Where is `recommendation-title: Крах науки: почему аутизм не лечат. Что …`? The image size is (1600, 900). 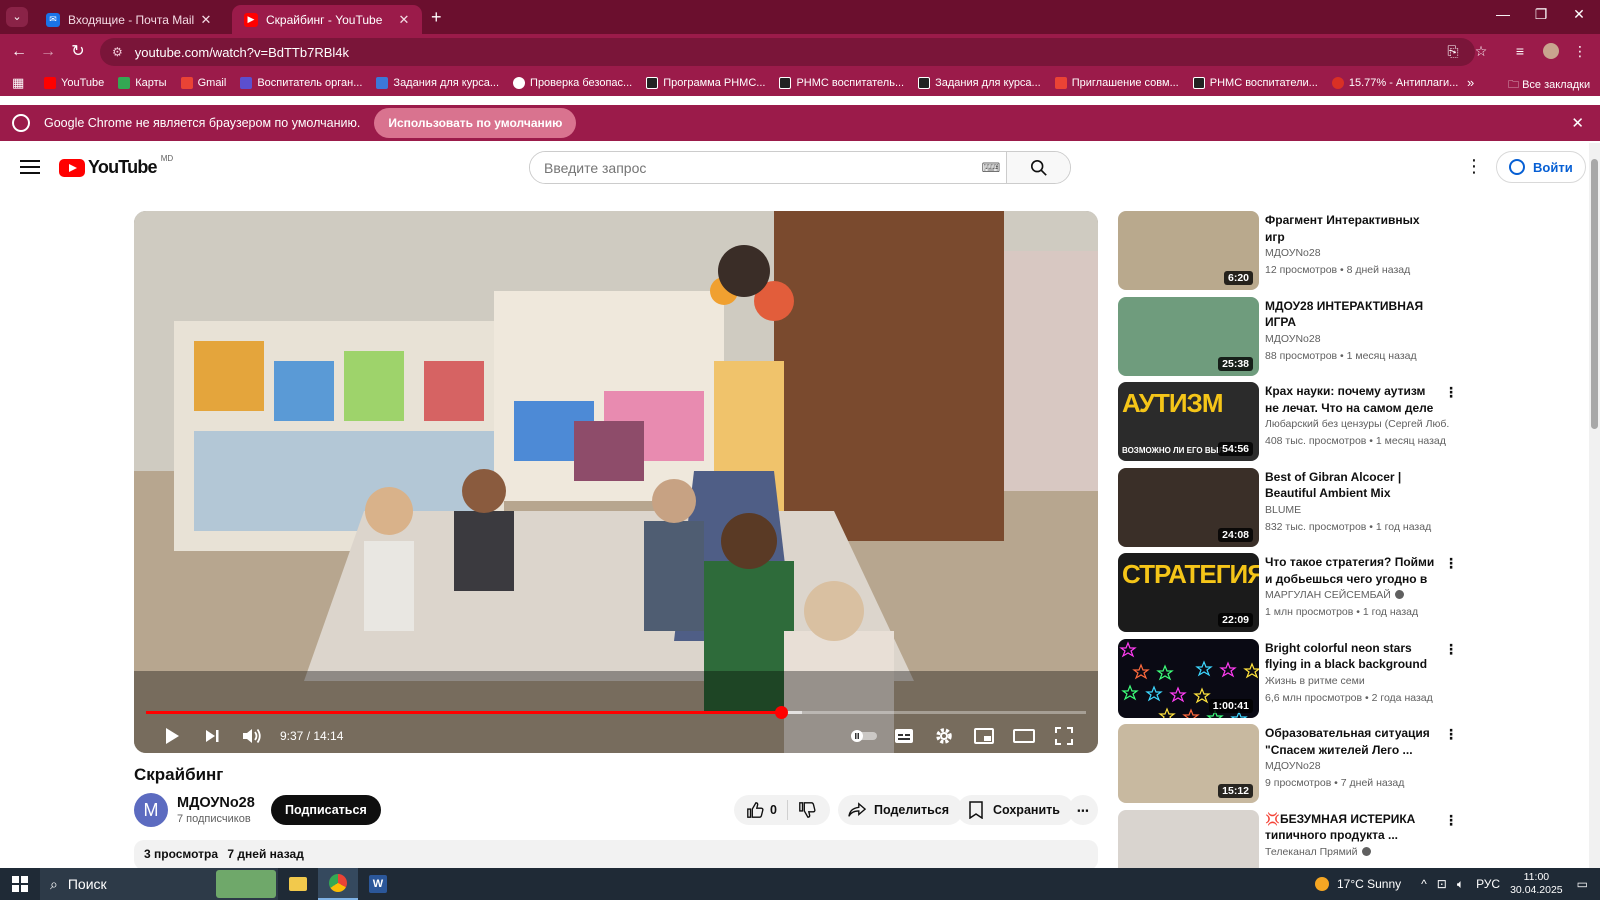 recommendation-title: Крах науки: почему аутизм не лечат. Что … is located at coordinates (1351, 399).